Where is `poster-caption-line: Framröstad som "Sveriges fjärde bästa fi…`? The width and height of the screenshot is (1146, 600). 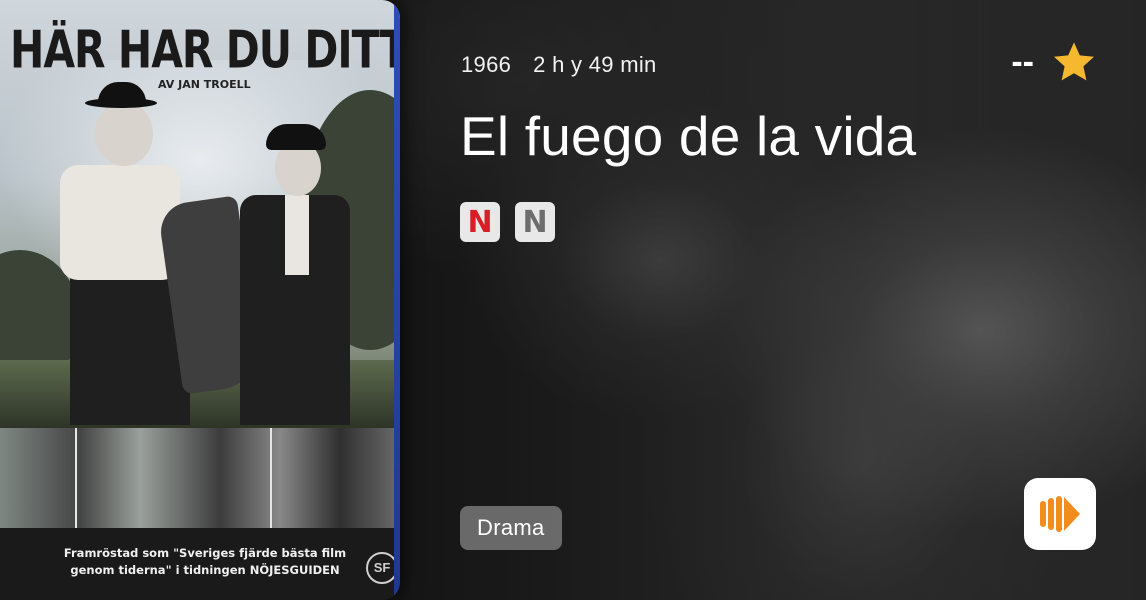 poster-caption-line: Framröstad som "Sveriges fjärde bästa fi… is located at coordinates (205, 553).